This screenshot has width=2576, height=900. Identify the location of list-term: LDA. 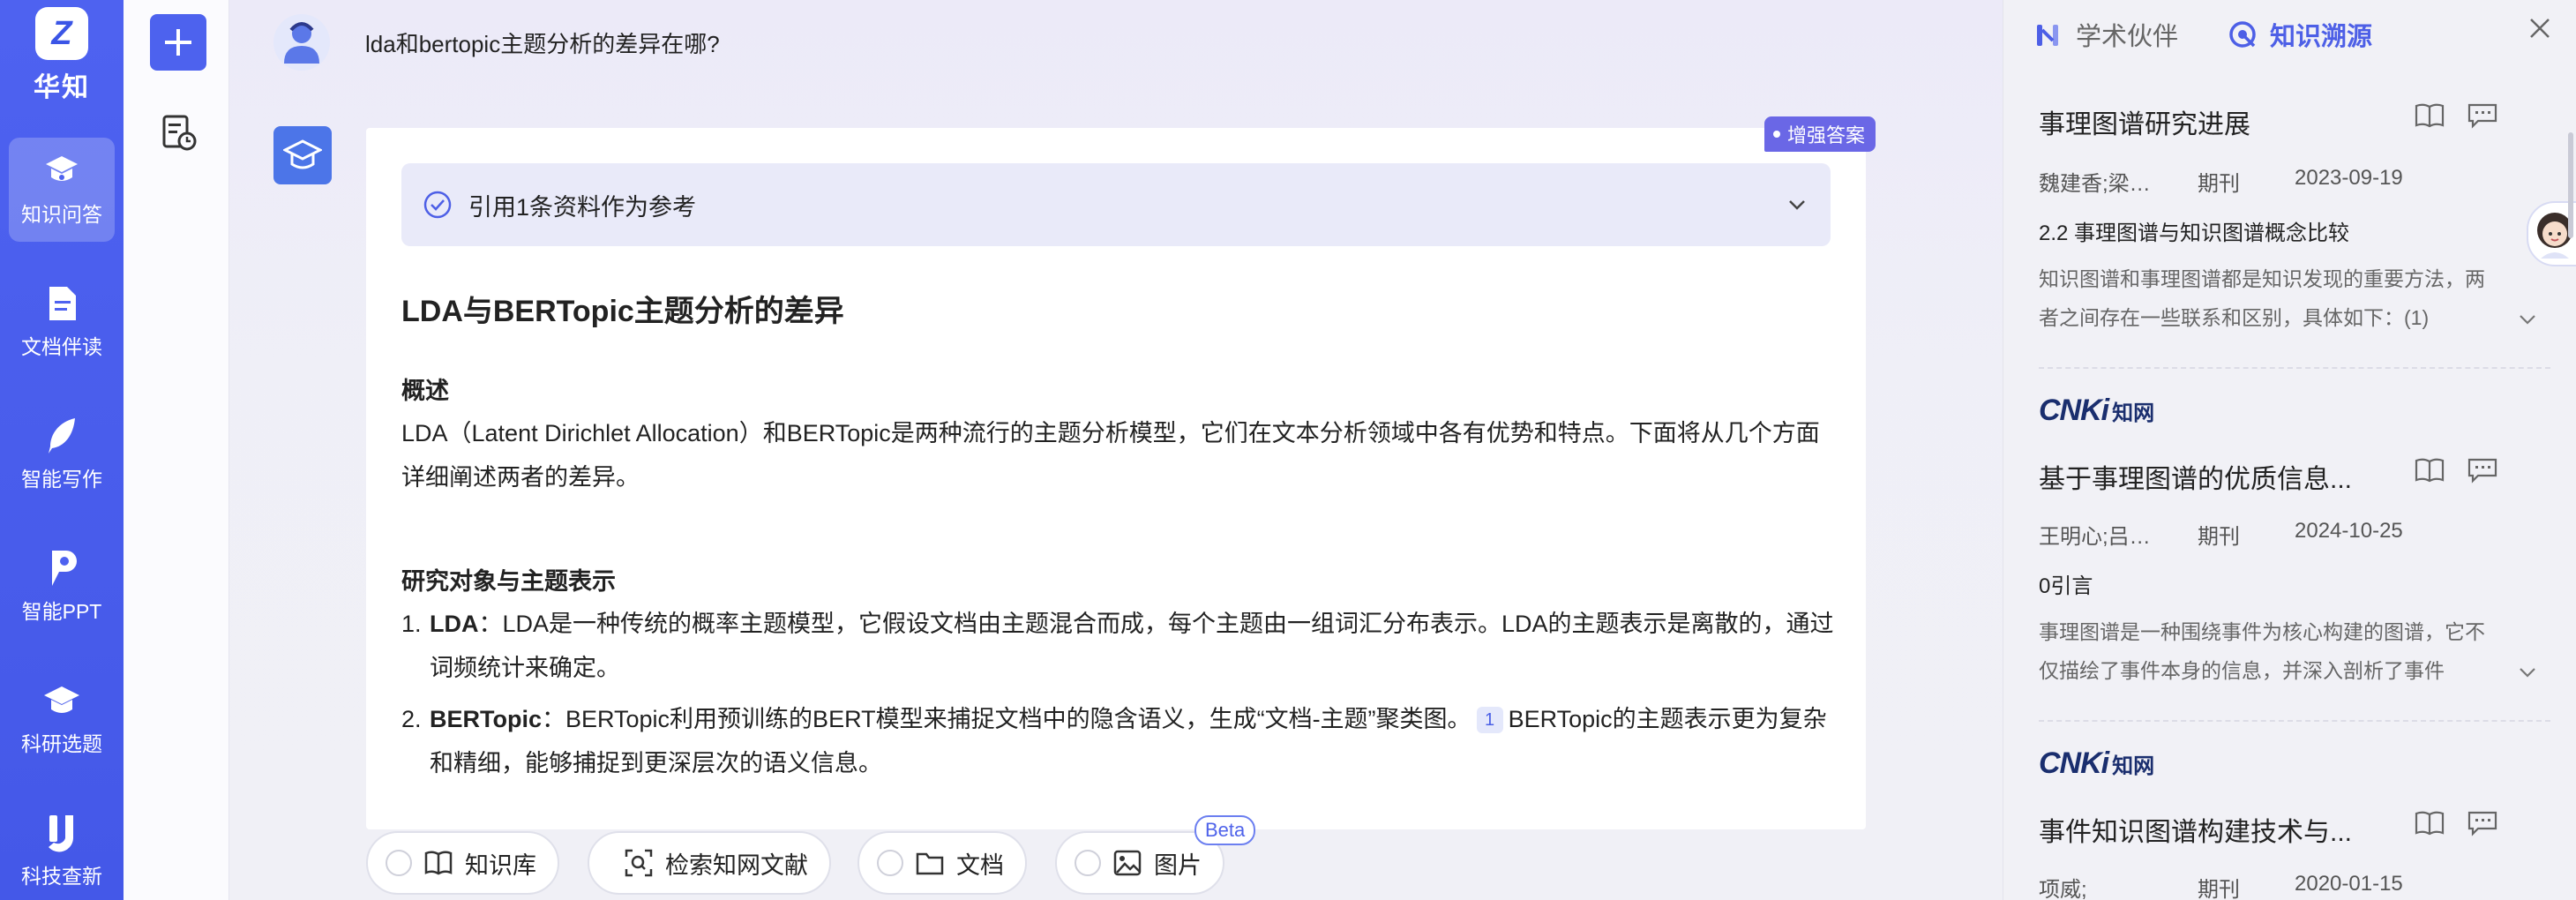
(455, 624).